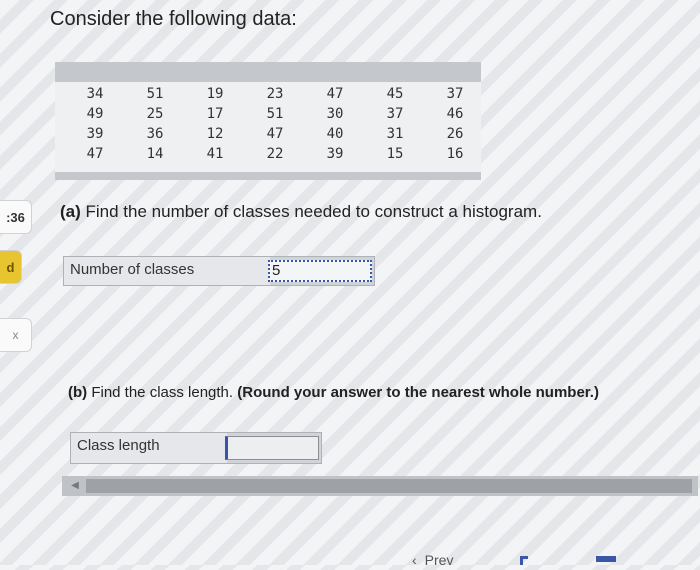 This screenshot has height=570, width=700. I want to click on question-b-text: Find the class length., so click(162, 392).